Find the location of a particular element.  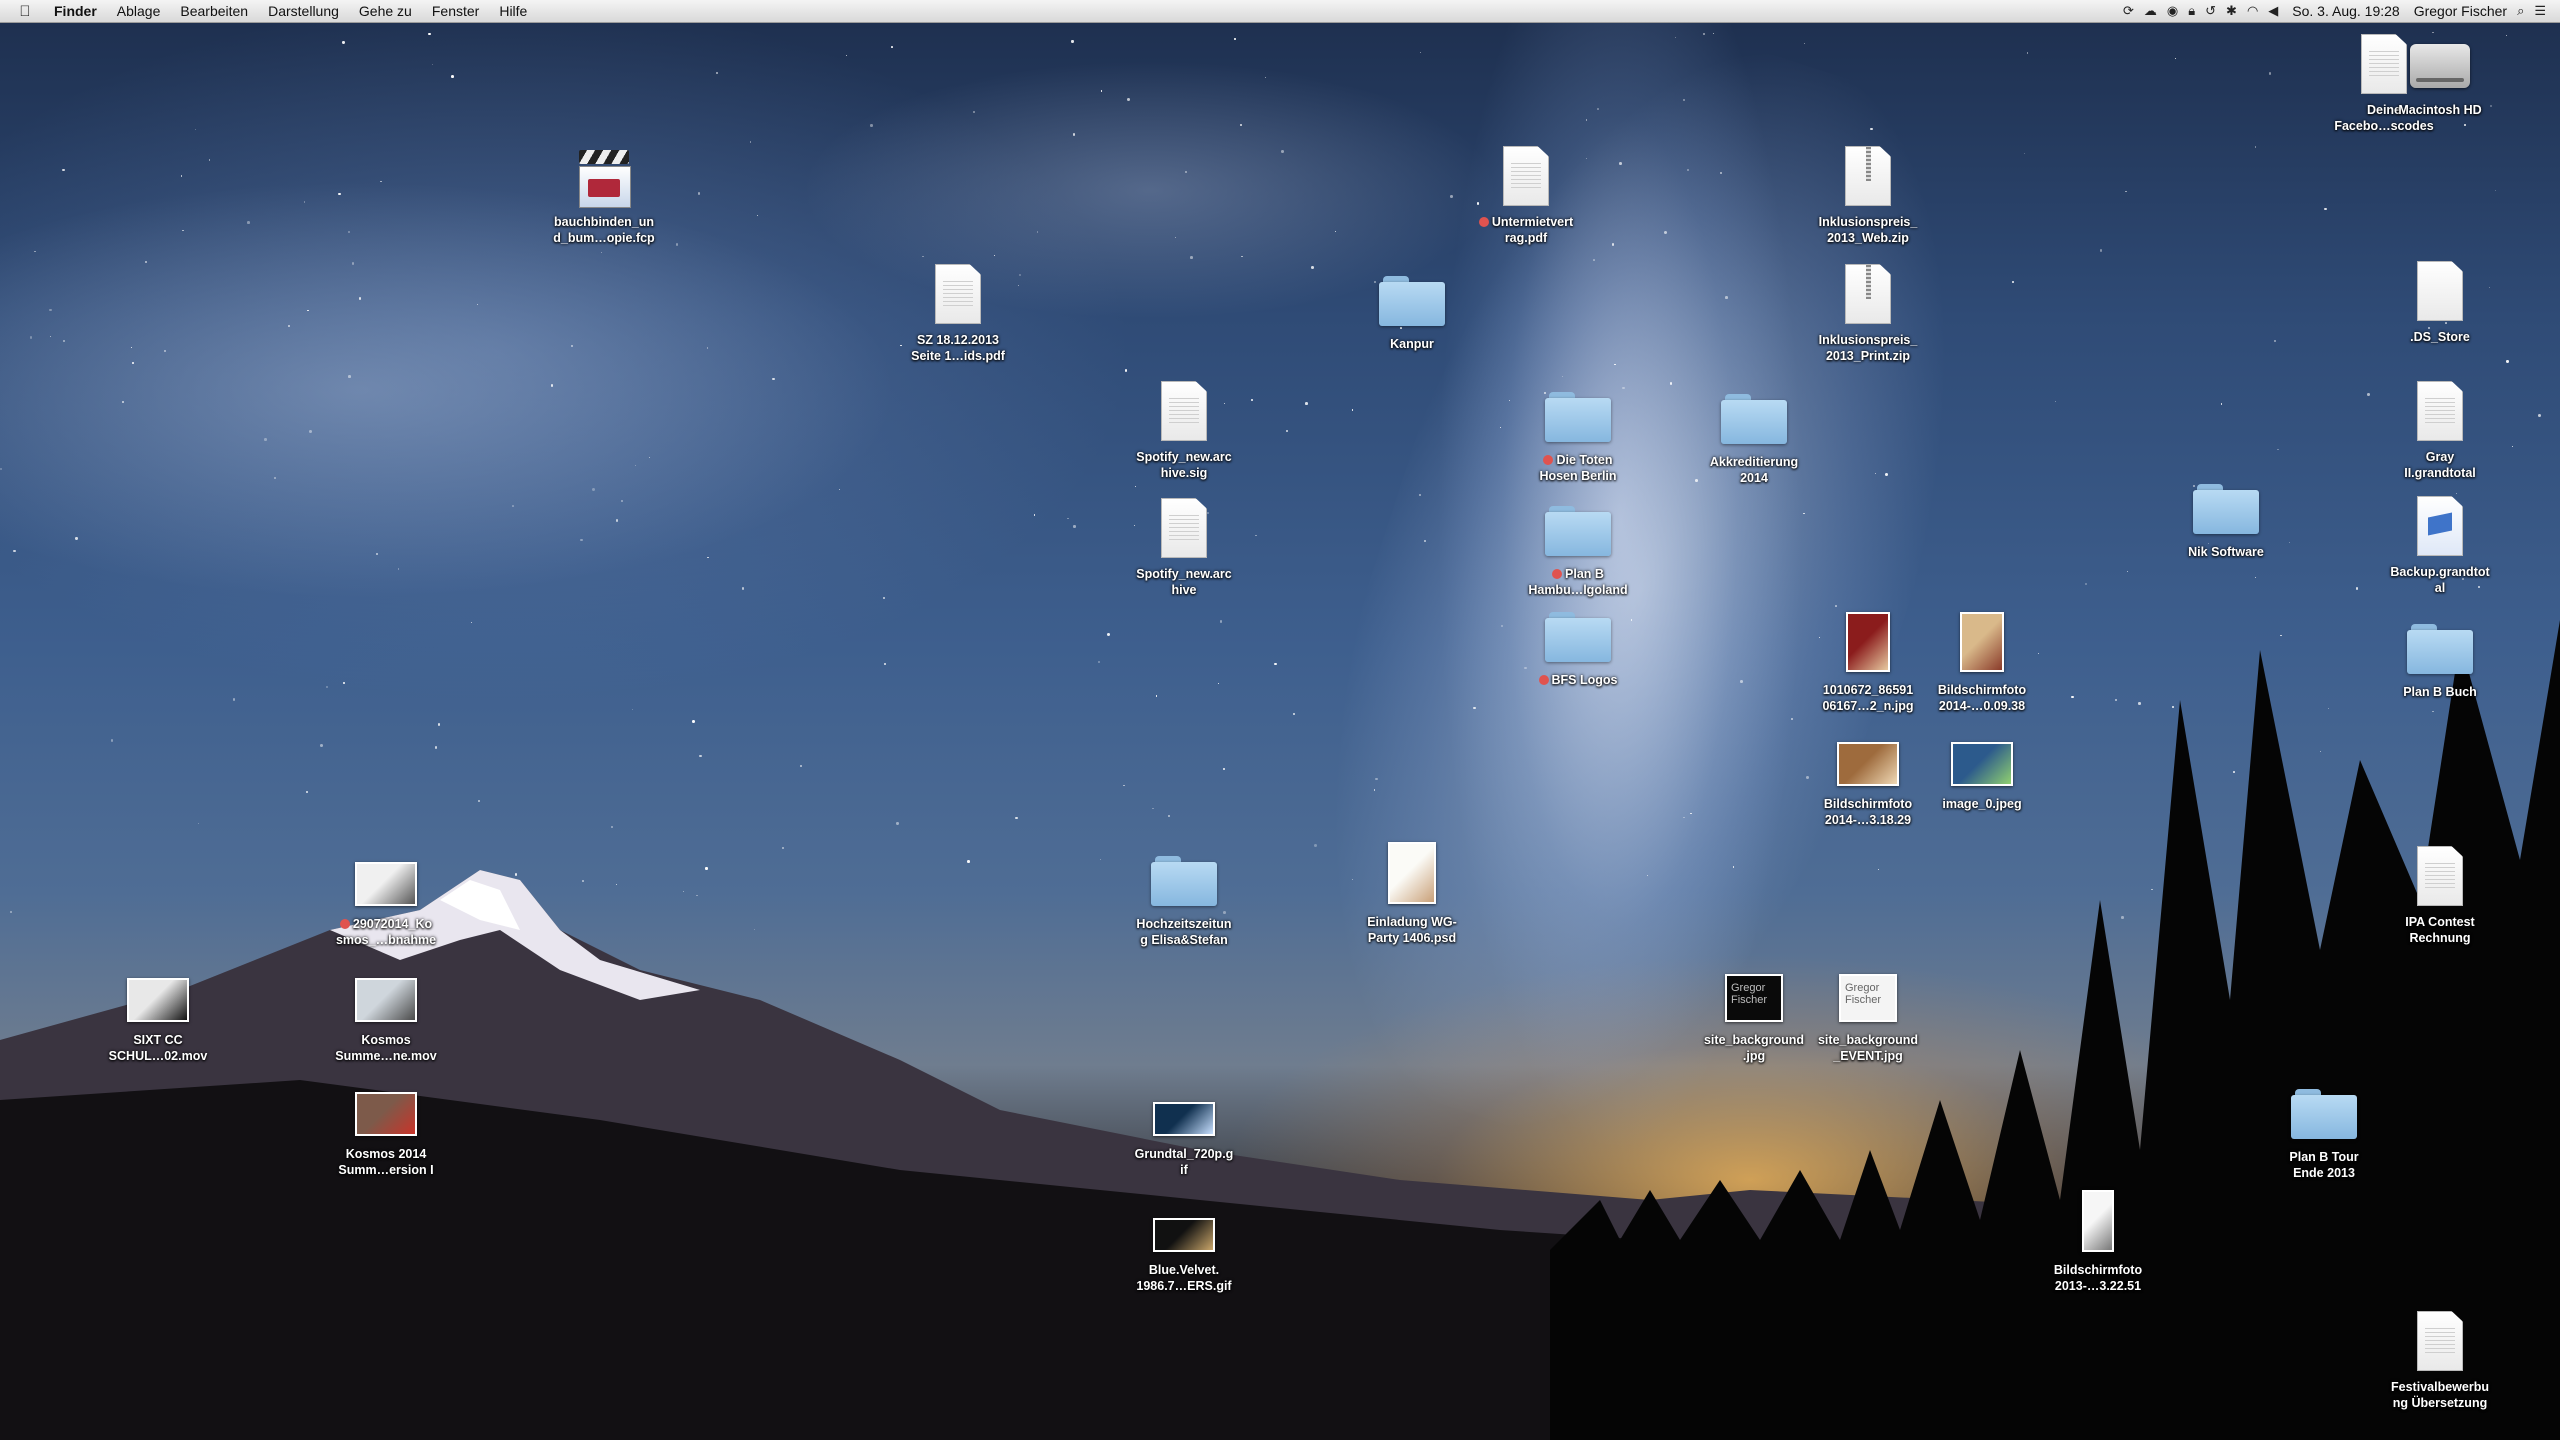

desktop-icon-label: Backup.grandtot al is located at coordinates (2440, 580).